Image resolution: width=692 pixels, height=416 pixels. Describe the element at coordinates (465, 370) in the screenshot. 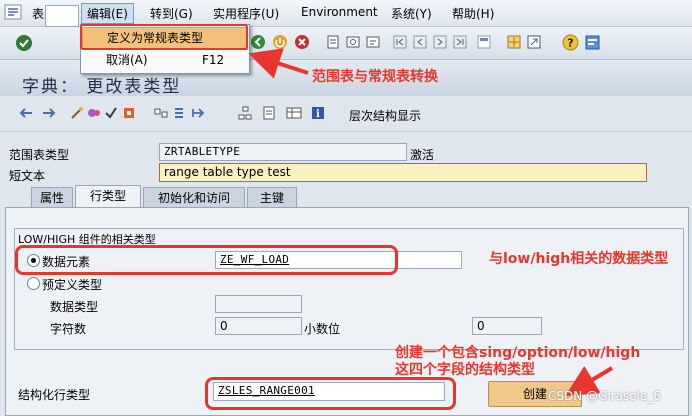

I see `annotation-create-structure-2: 这四个字段的结构类型` at that location.